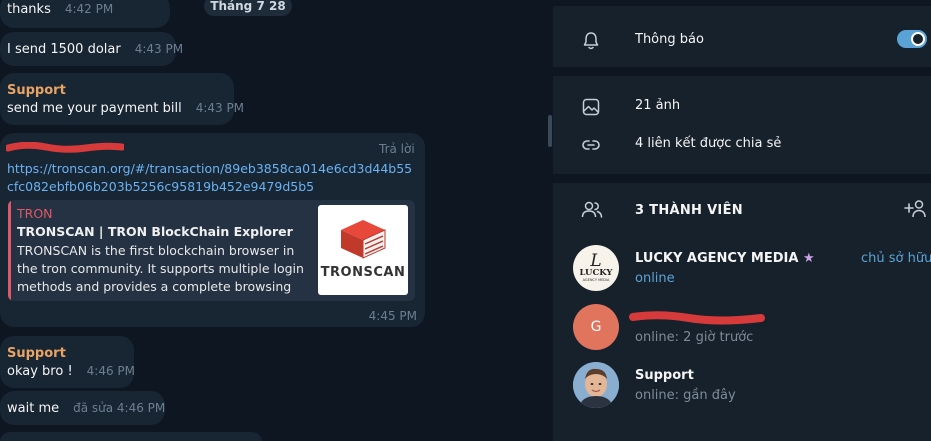 The image size is (931, 441). What do you see at coordinates (915, 209) in the screenshot?
I see `add-member-icon` at bounding box center [915, 209].